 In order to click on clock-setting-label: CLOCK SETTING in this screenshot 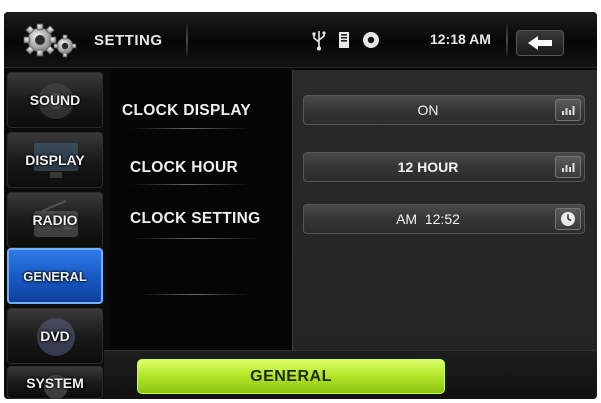, I will do `click(195, 218)`.